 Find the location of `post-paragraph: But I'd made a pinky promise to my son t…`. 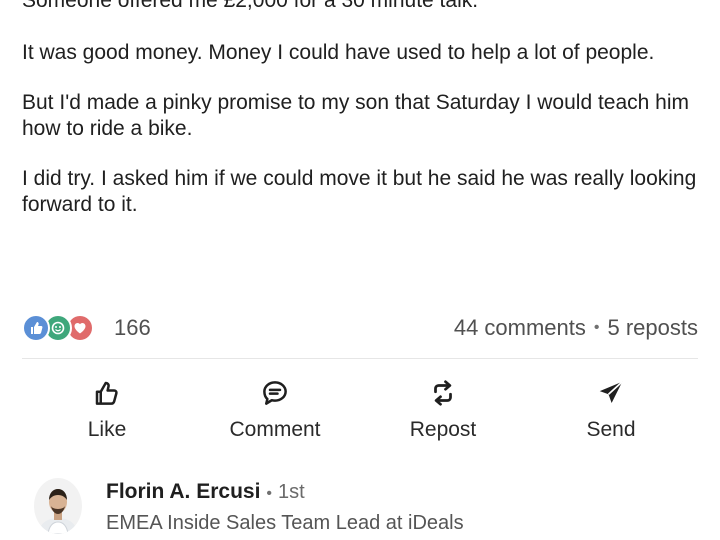

post-paragraph: But I'd made a pinky promise to my son t… is located at coordinates (356, 115).